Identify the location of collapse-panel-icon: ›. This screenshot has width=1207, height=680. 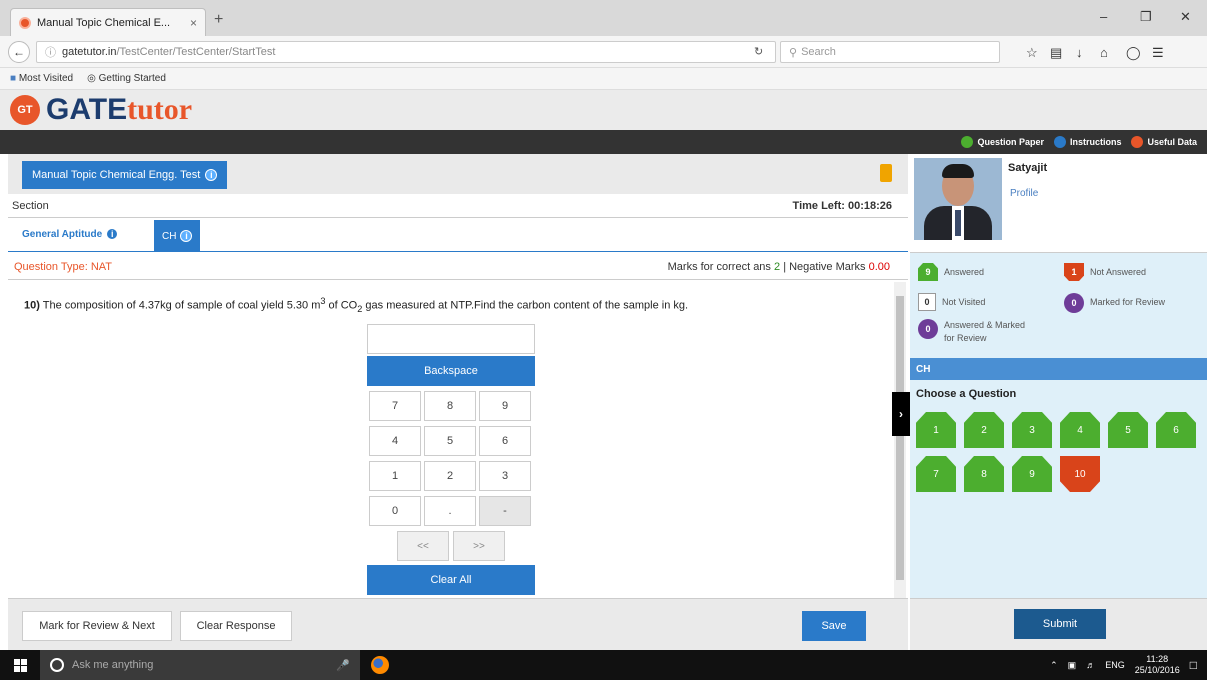
(901, 414).